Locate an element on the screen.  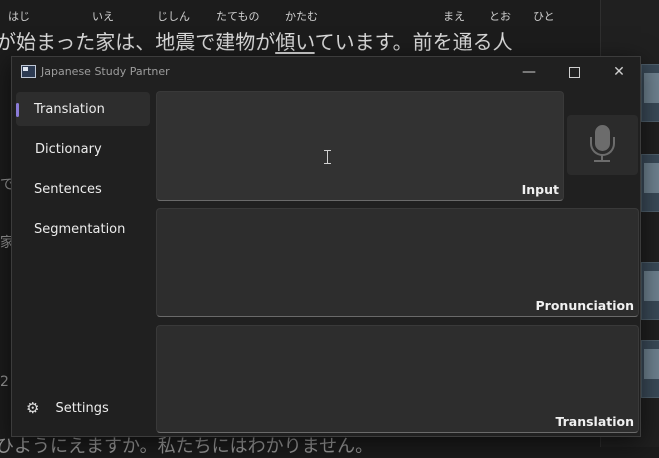
minimize-icon: — is located at coordinates (529, 72).